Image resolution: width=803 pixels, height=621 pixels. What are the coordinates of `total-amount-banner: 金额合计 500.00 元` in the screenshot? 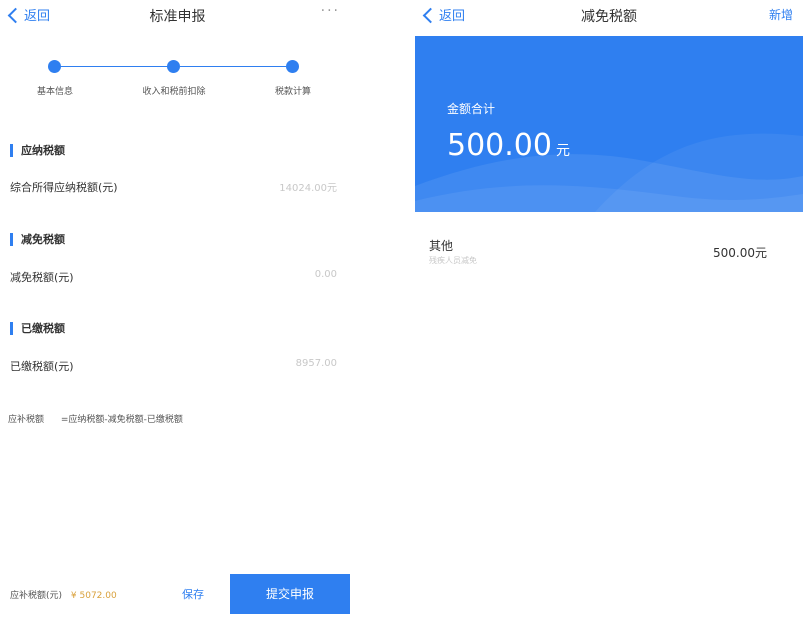 It's located at (609, 124).